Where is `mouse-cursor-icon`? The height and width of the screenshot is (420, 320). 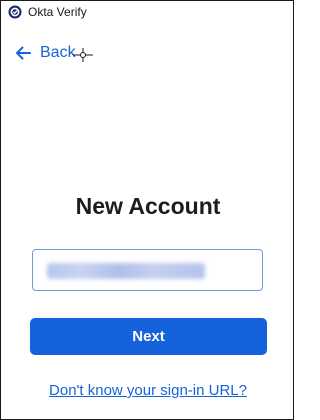
mouse-cursor-icon is located at coordinates (83, 55).